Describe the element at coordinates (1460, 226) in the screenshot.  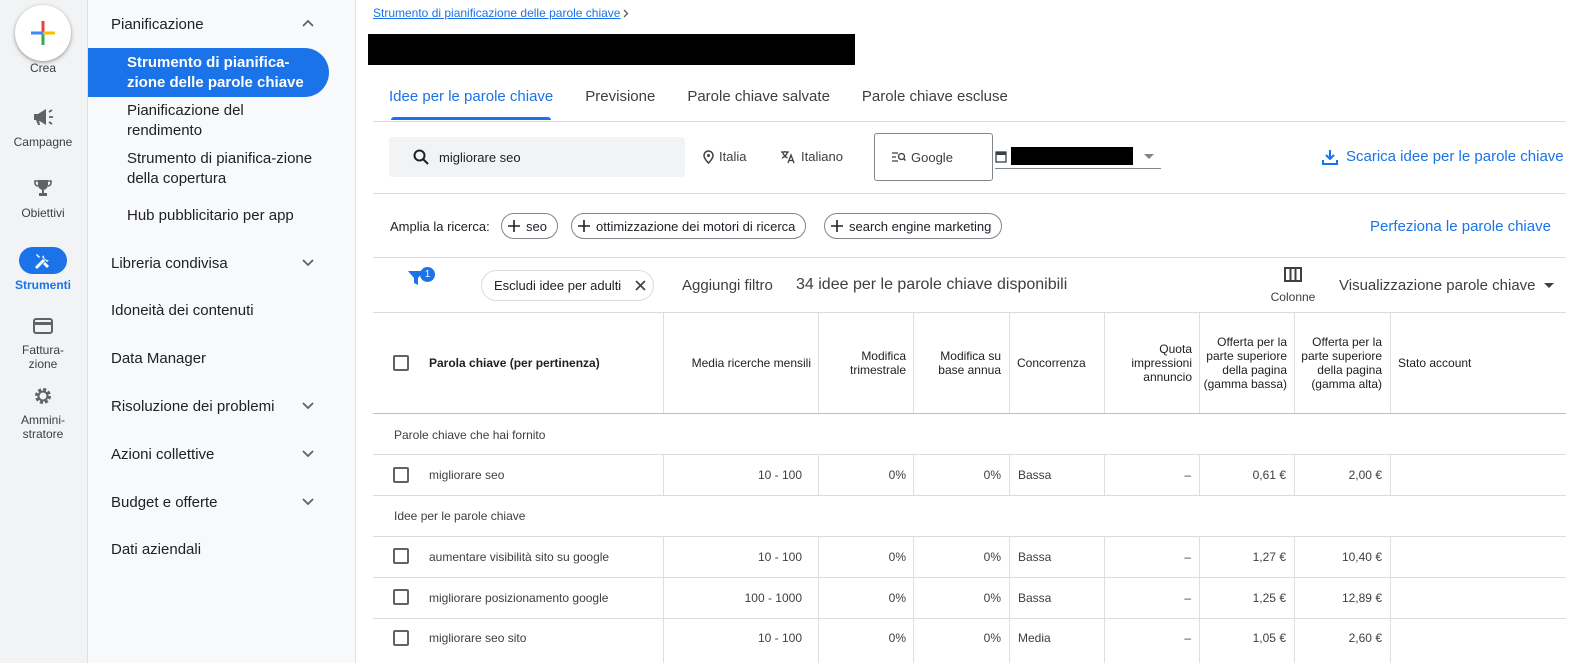
I see `refine-keywords-button: Perfeziona le parole chiave` at that location.